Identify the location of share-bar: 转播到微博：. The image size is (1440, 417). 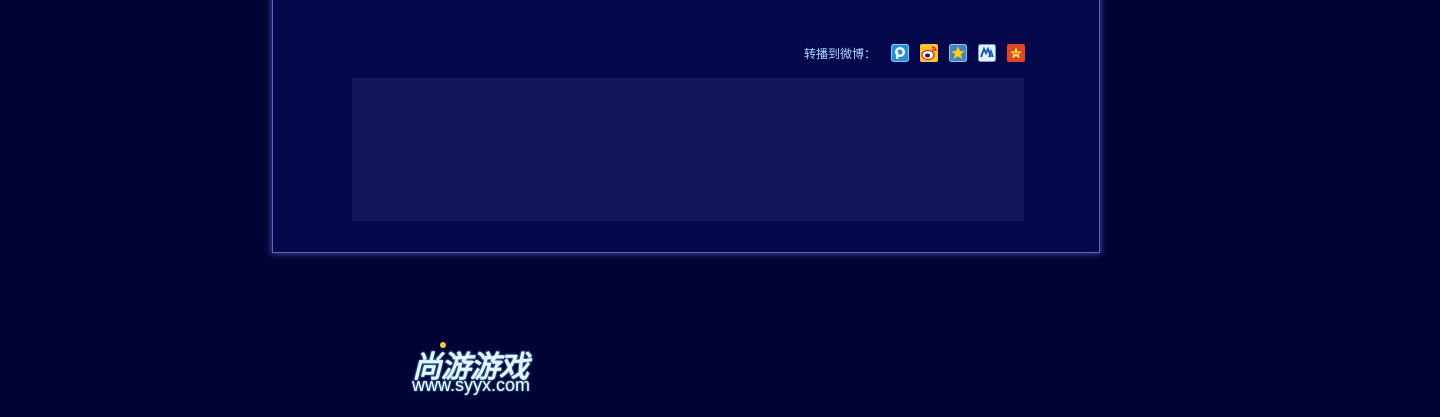
(914, 53).